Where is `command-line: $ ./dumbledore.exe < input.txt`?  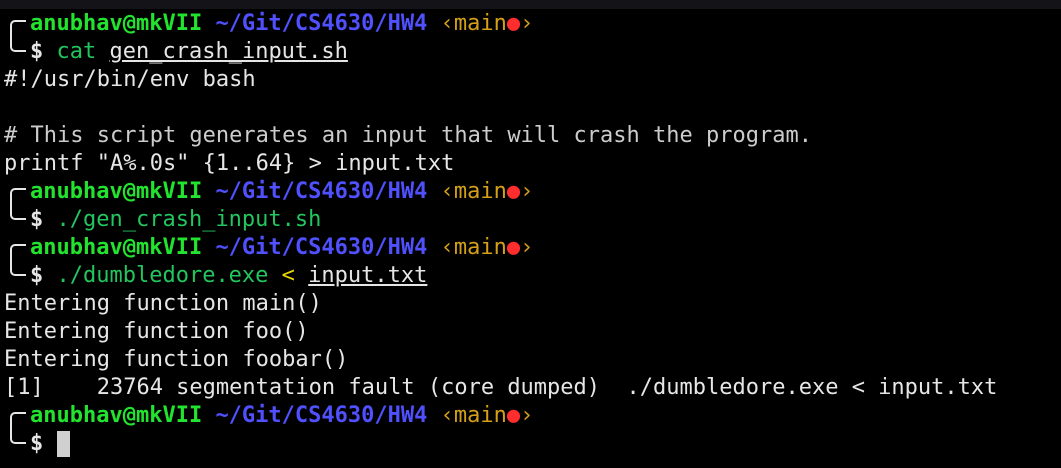 command-line: $ ./dumbledore.exe < input.txt is located at coordinates (500, 274).